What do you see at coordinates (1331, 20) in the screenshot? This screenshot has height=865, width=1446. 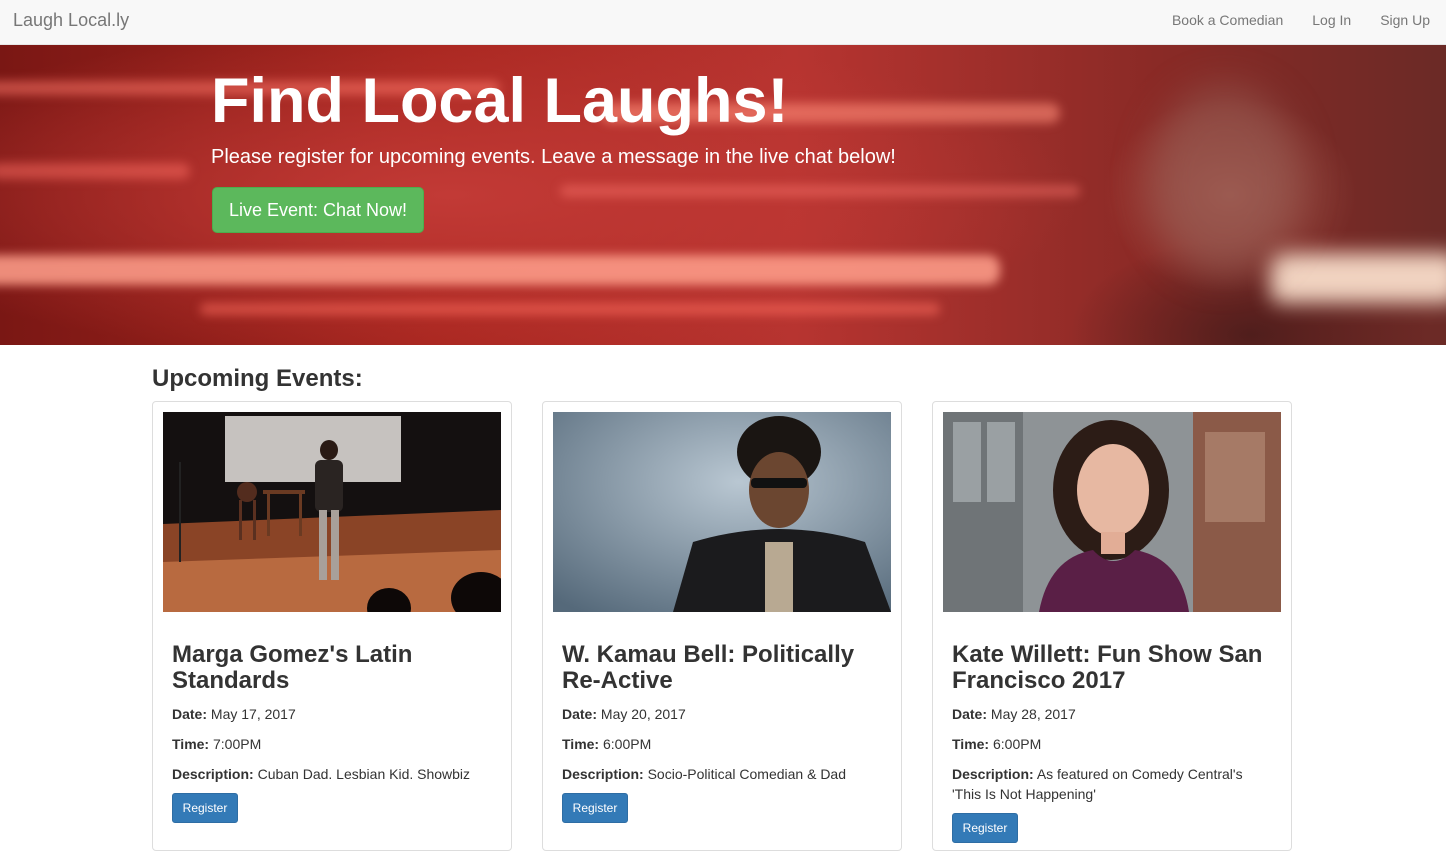 I see `nav-login-link: Log In` at bounding box center [1331, 20].